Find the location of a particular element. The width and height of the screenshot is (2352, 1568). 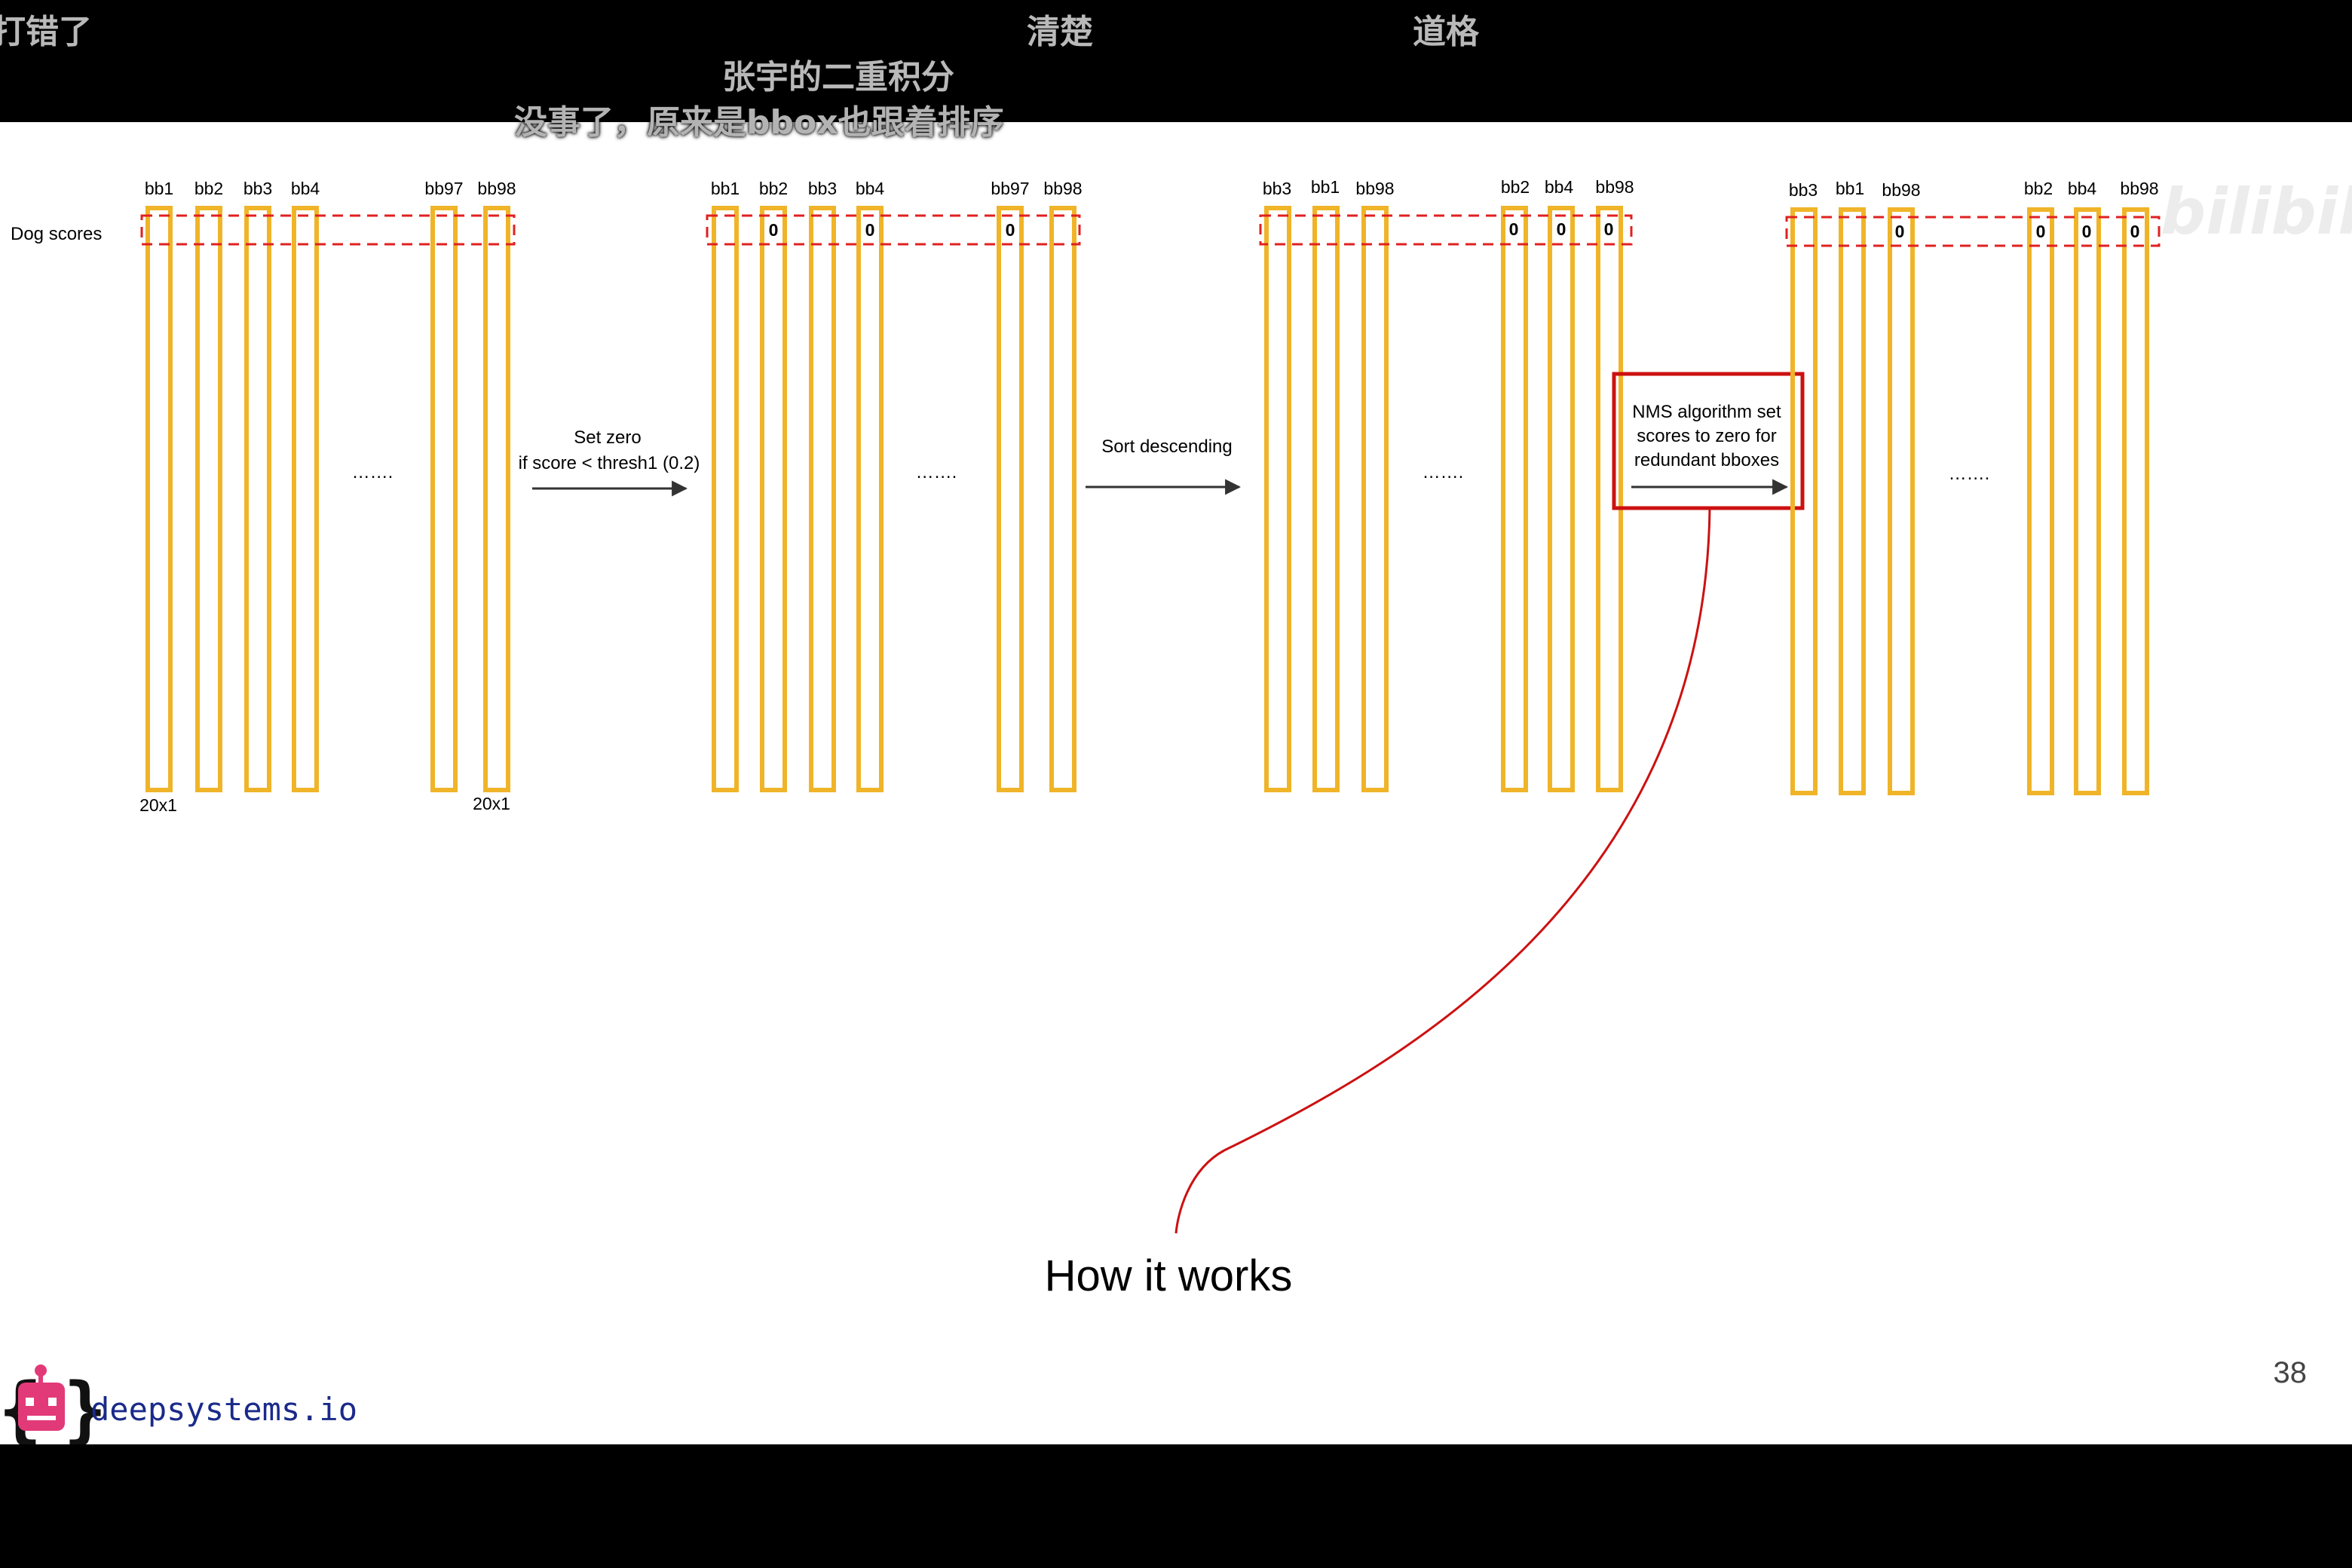

step-label: Set zero is located at coordinates (607, 437).